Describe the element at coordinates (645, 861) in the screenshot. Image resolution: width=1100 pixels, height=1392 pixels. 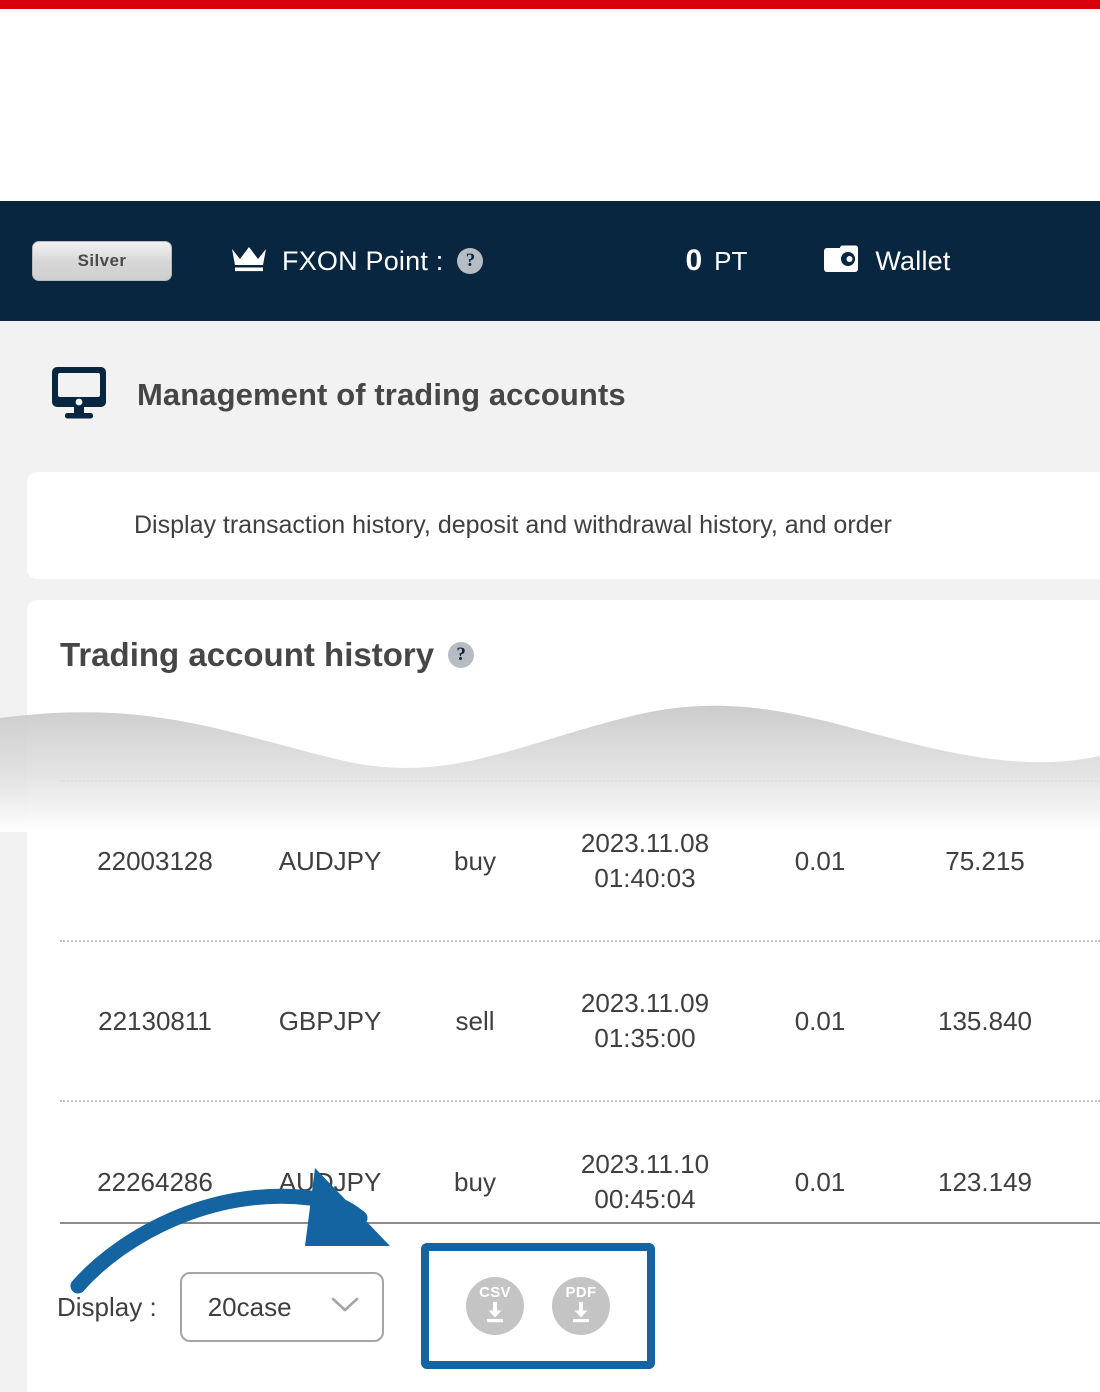
I see `cell-time: 2023.11.08 01:40:03` at that location.